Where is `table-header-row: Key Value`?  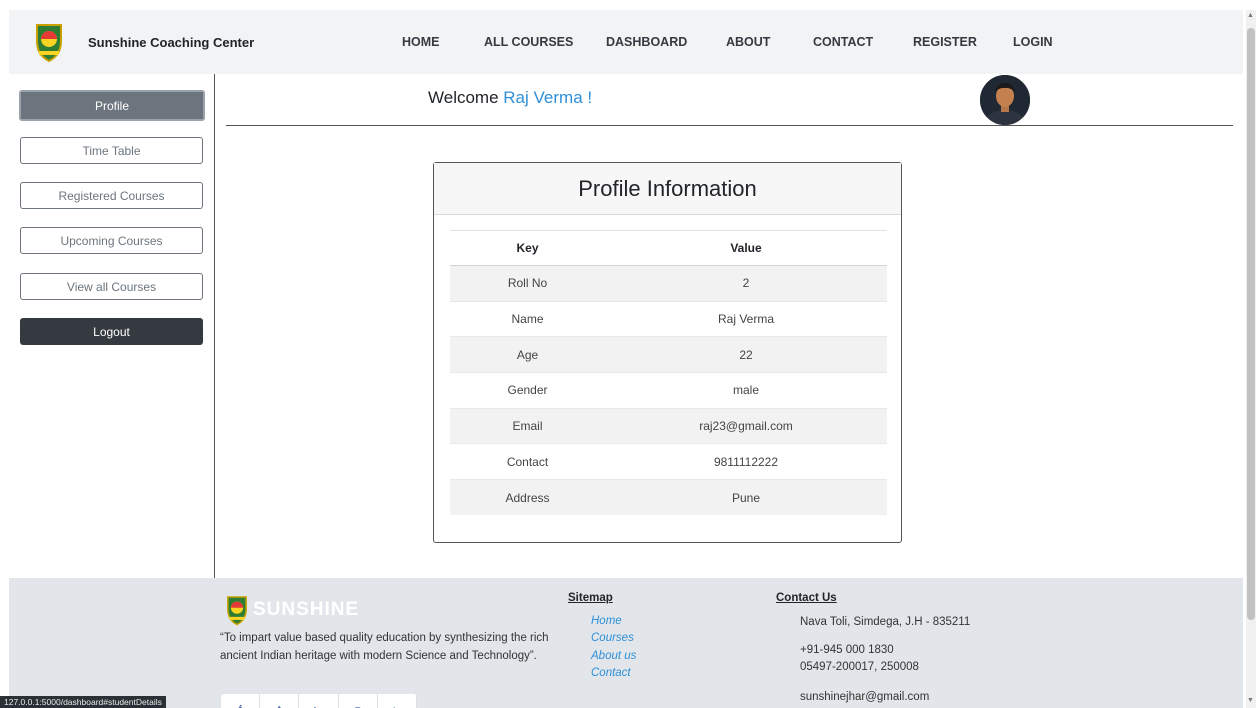
table-header-row: Key Value is located at coordinates (668, 248).